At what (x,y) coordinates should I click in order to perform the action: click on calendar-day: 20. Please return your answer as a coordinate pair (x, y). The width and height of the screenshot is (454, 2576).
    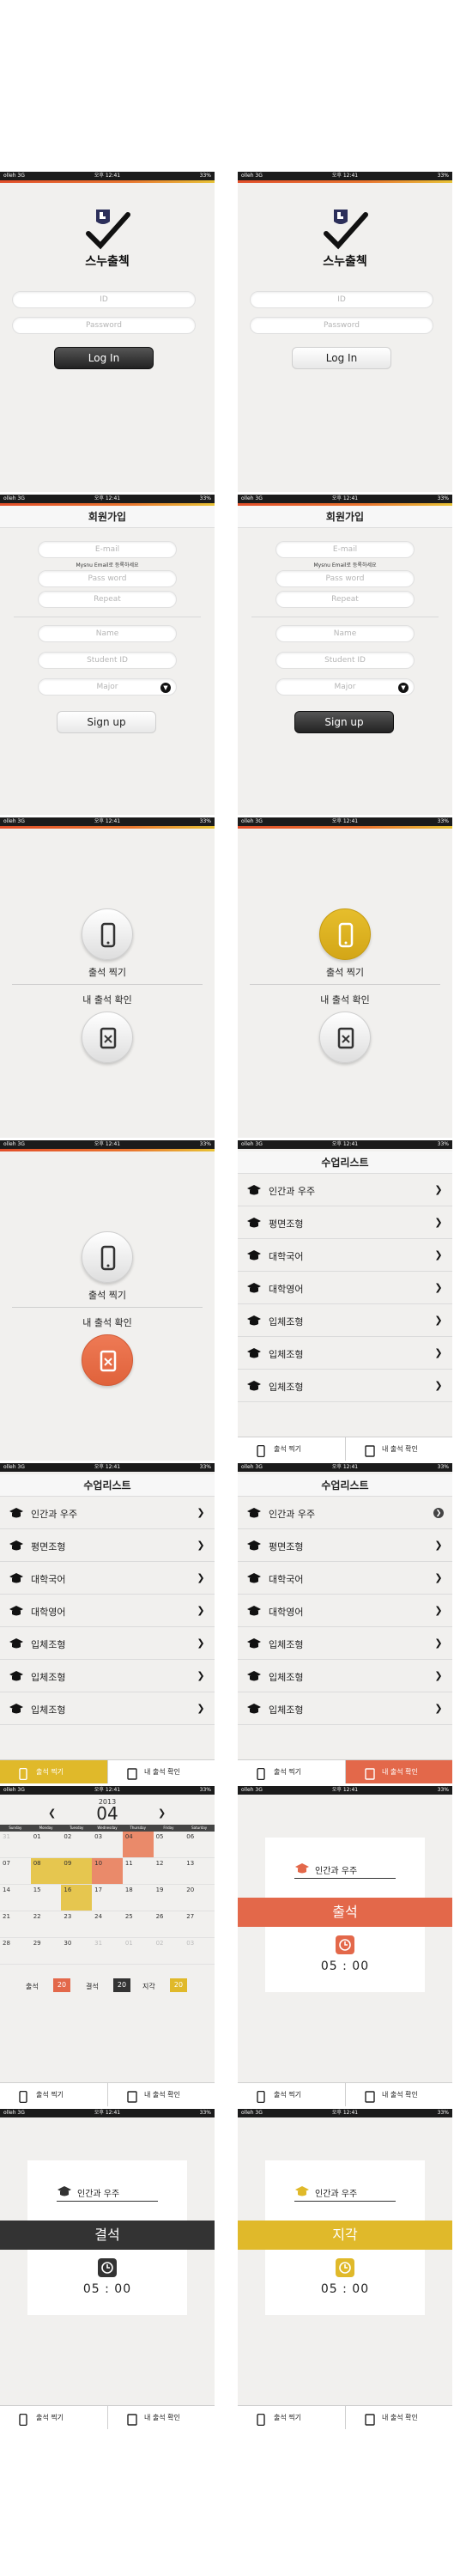
    Looking at the image, I should click on (199, 1898).